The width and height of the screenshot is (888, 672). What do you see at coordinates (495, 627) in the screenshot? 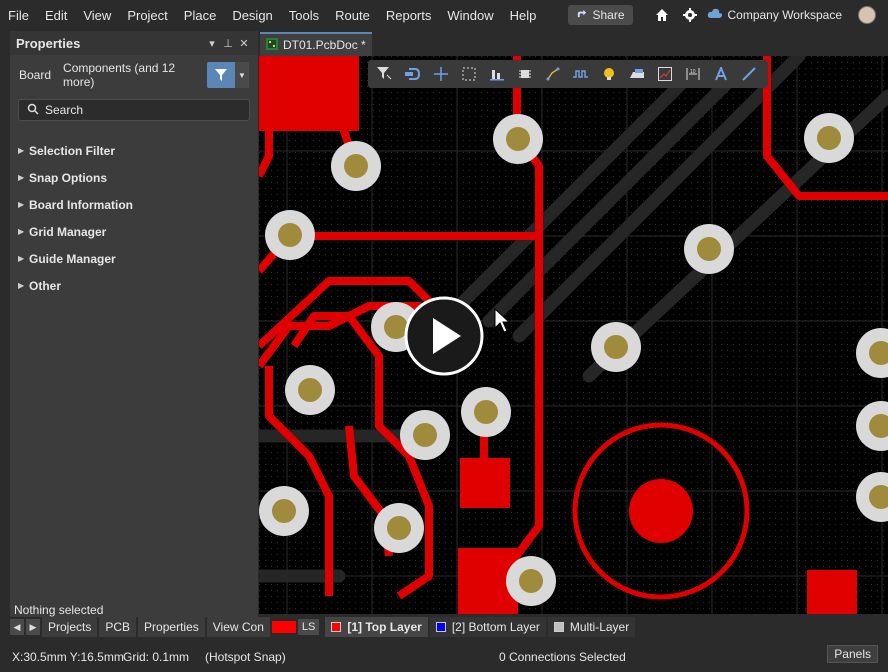
I see `layer-label: [2] Bottom Layer` at bounding box center [495, 627].